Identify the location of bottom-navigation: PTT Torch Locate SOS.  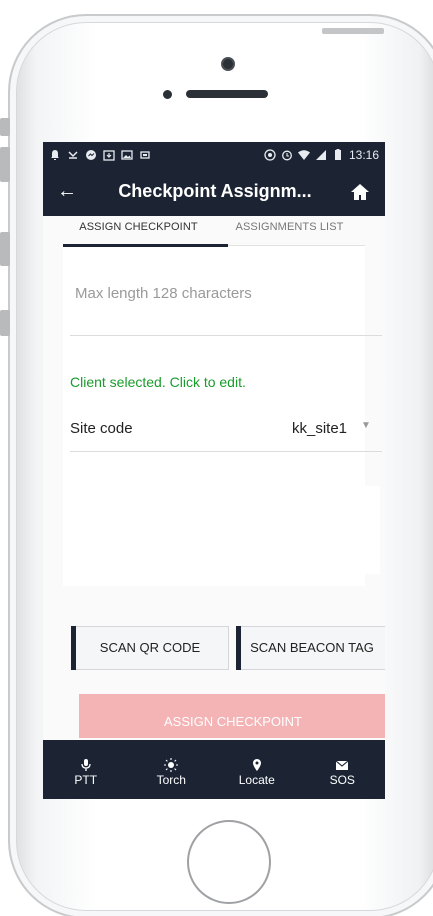
(214, 769).